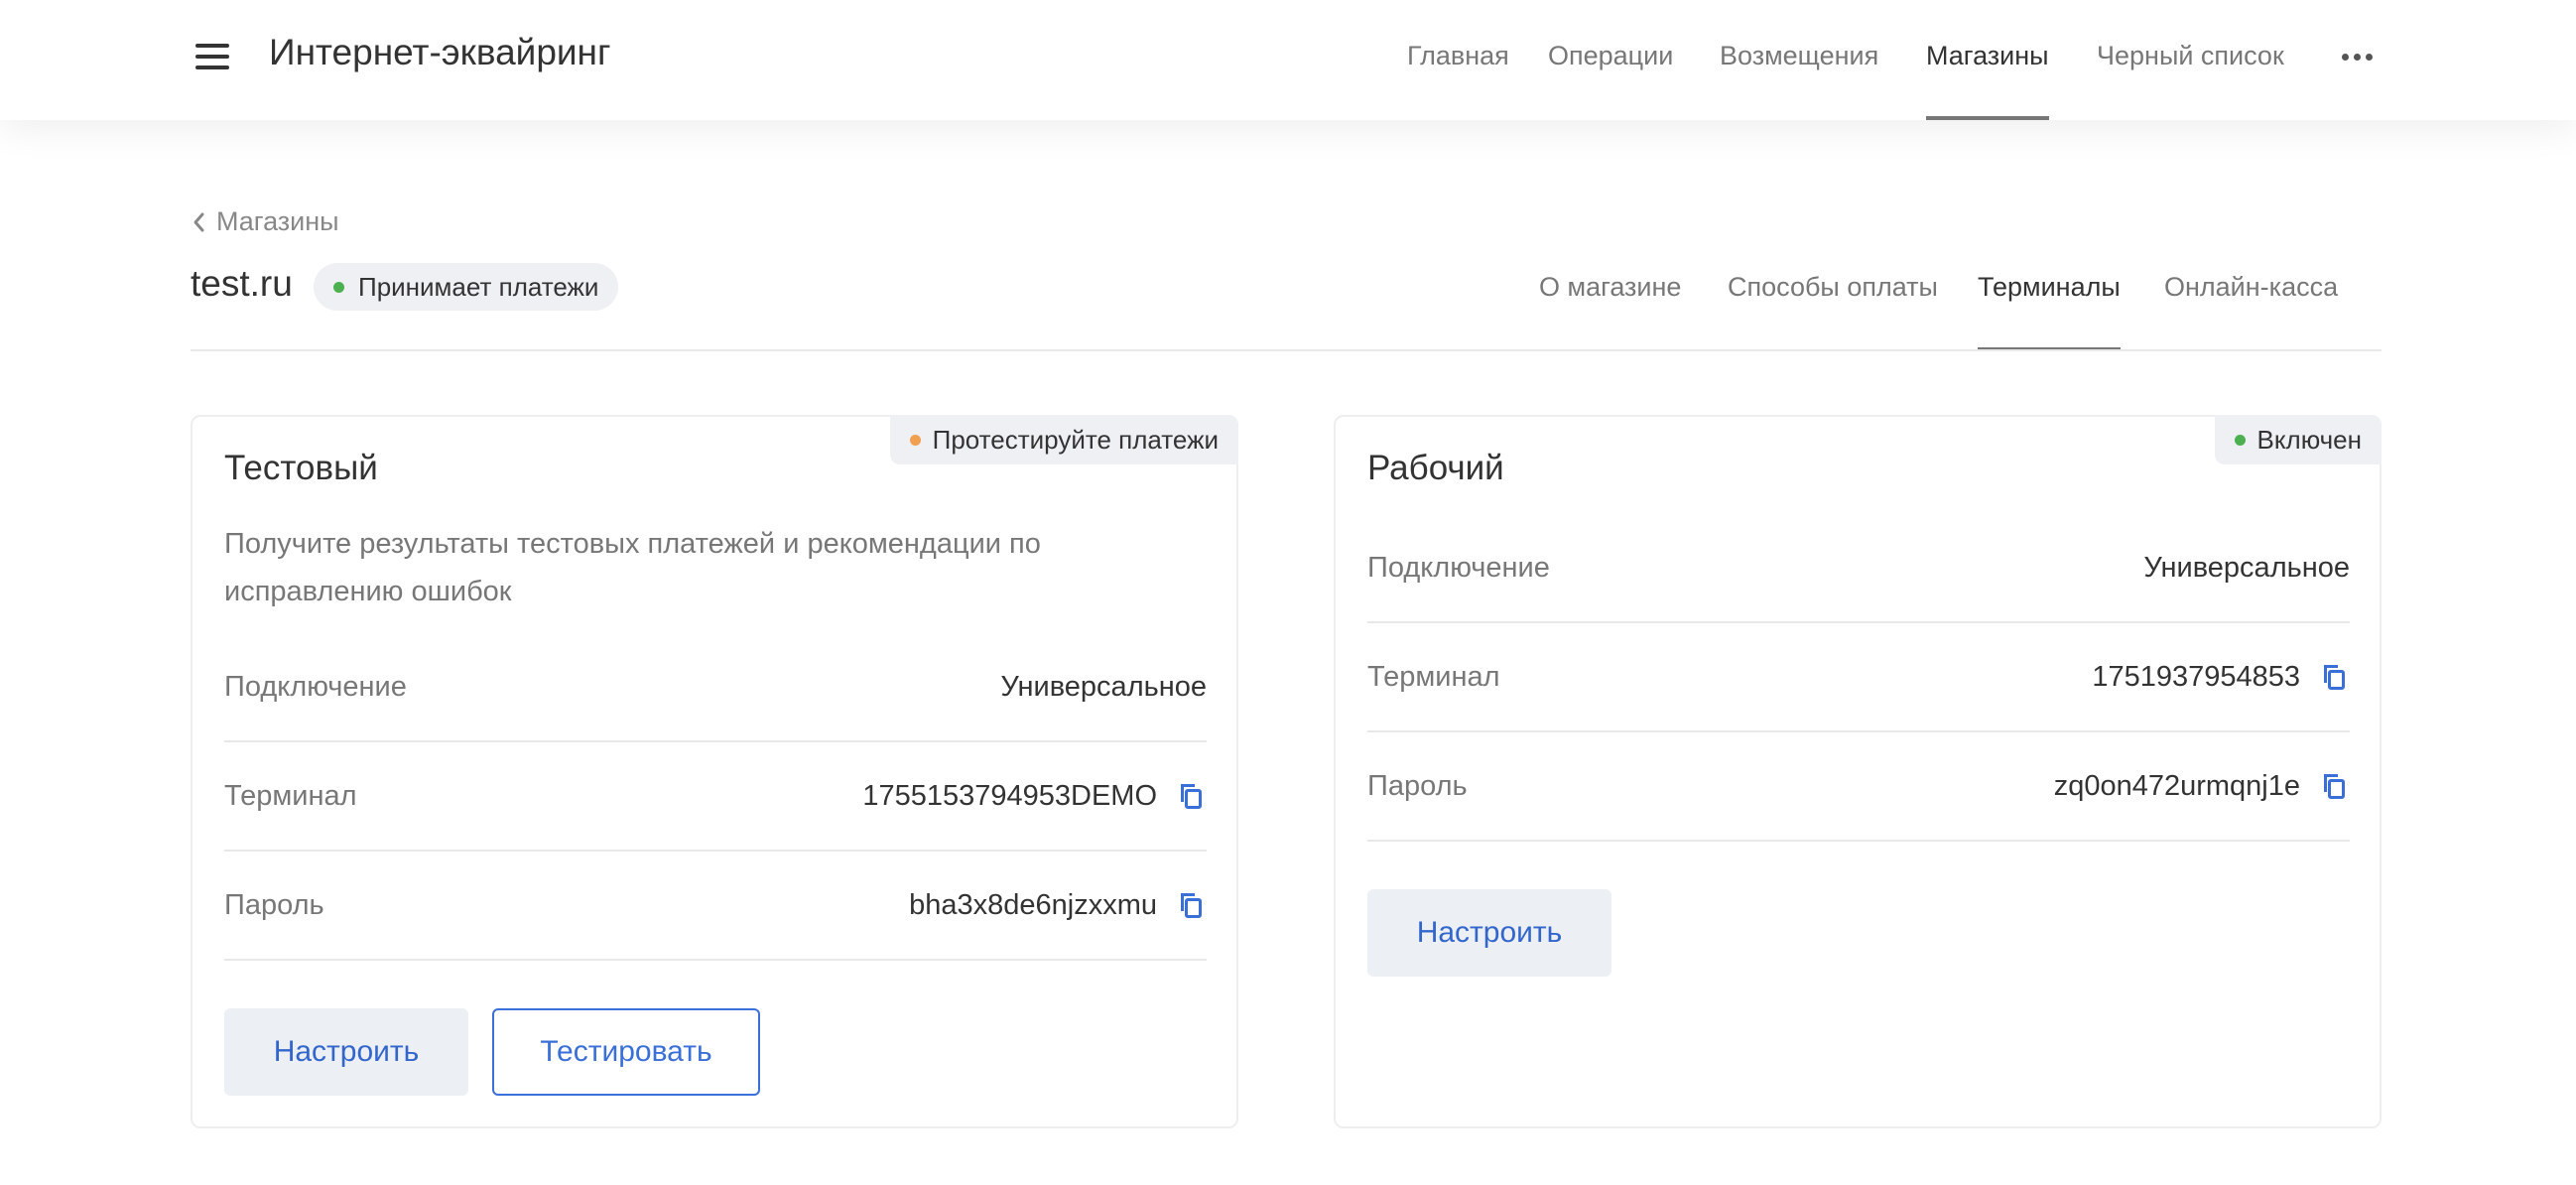 The height and width of the screenshot is (1185, 2576). I want to click on test-card-status-badge: Протестируйте платежи, so click(1064, 439).